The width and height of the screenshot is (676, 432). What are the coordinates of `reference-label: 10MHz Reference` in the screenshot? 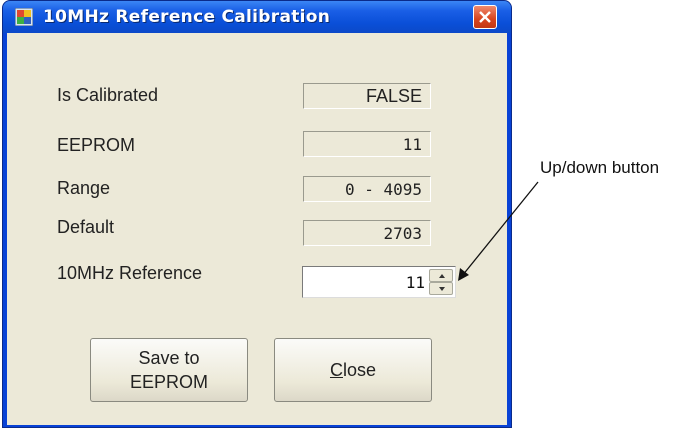 It's located at (130, 273).